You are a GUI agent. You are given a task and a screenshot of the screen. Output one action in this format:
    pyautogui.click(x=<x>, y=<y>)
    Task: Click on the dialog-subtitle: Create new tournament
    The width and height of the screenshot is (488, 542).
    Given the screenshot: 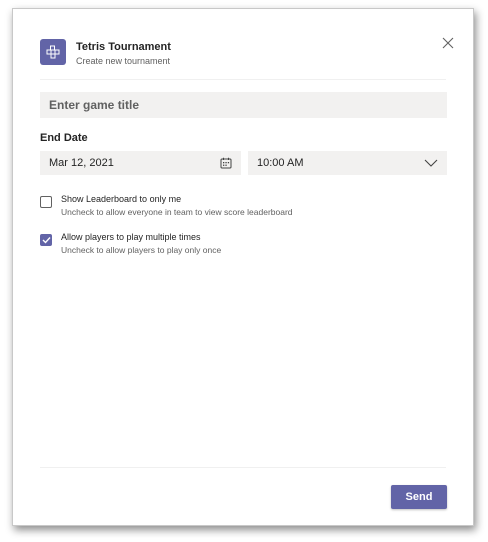 What is the action you would take?
    pyautogui.click(x=123, y=61)
    